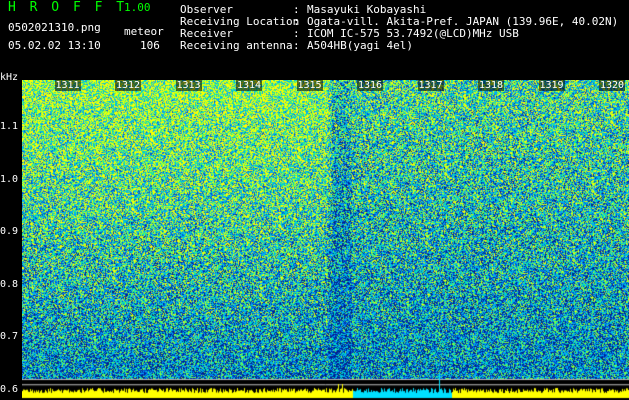 The height and width of the screenshot is (400, 629). What do you see at coordinates (67, 85) in the screenshot?
I see `x-tick-label: 1311` at bounding box center [67, 85].